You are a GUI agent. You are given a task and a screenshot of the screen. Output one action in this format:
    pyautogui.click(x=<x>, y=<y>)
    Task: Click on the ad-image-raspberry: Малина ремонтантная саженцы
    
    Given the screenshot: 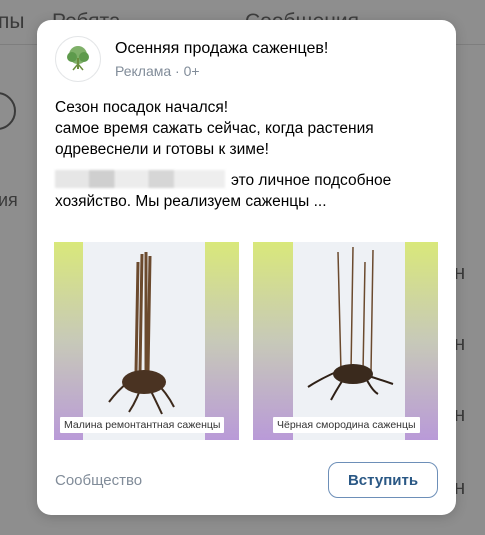 What is the action you would take?
    pyautogui.click(x=146, y=341)
    